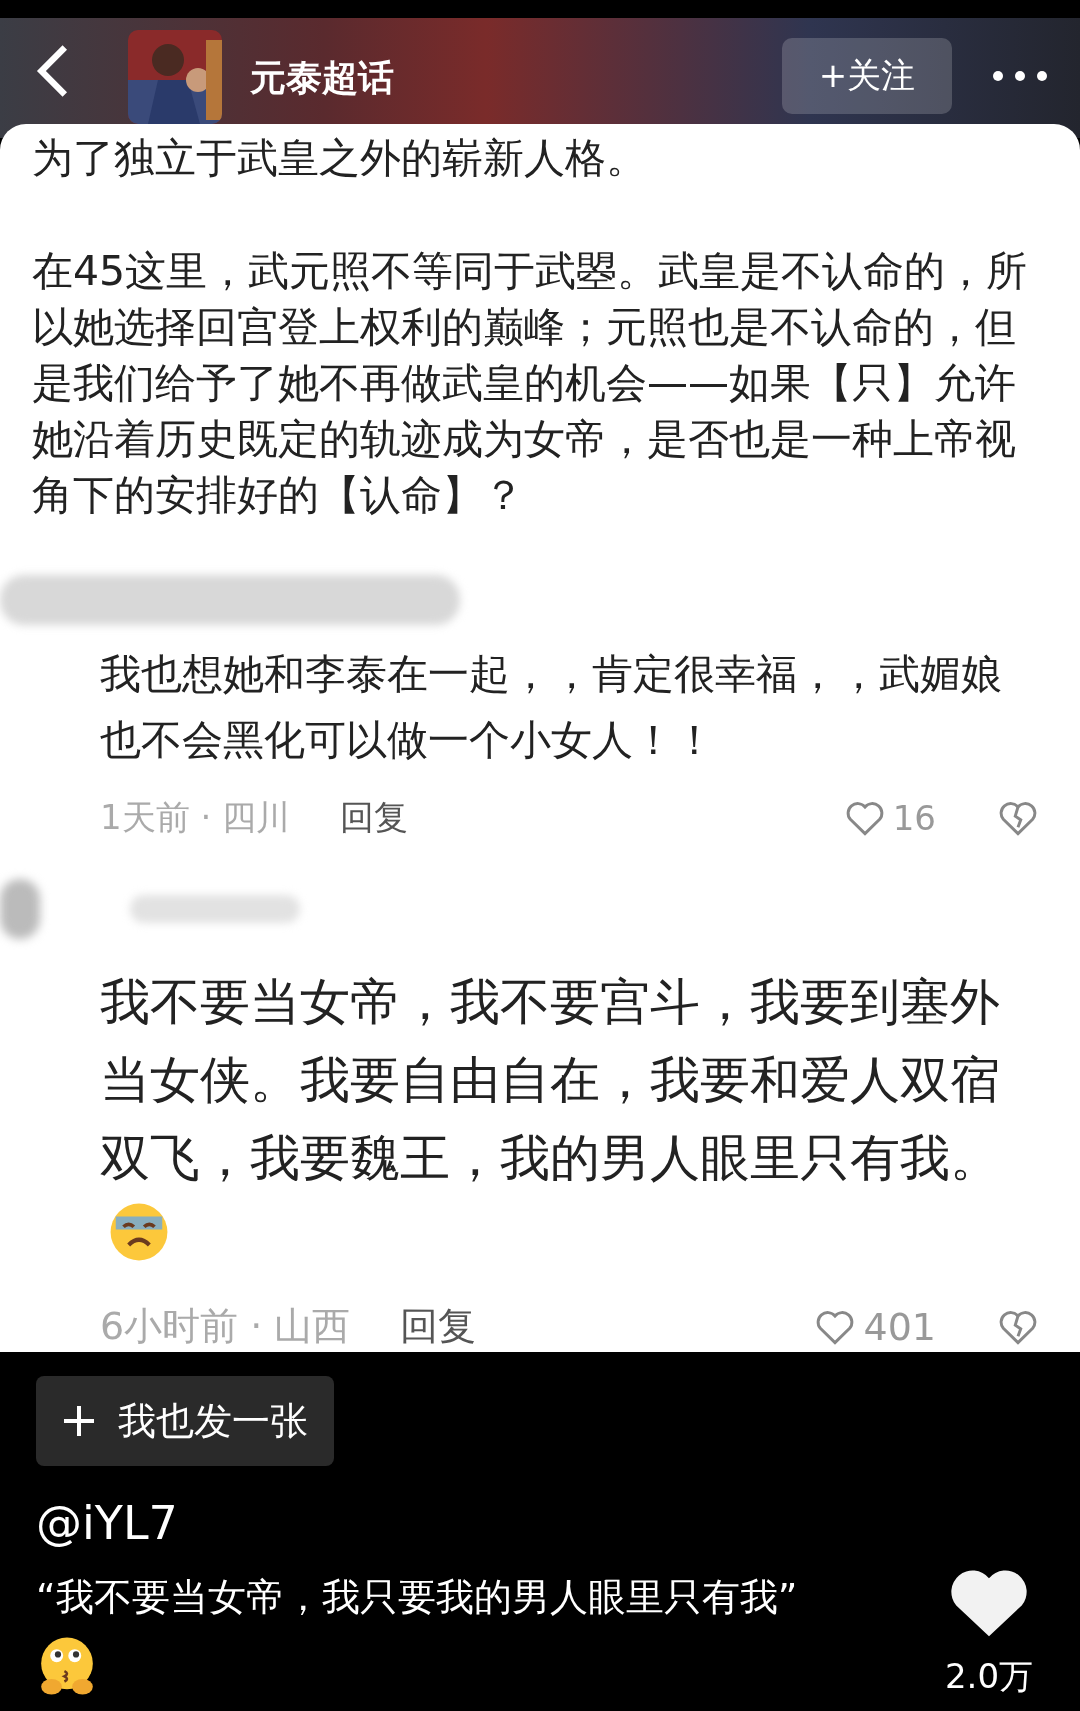 The width and height of the screenshot is (1080, 1711). Describe the element at coordinates (899, 1326) in the screenshot. I see `like-count: 401` at that location.